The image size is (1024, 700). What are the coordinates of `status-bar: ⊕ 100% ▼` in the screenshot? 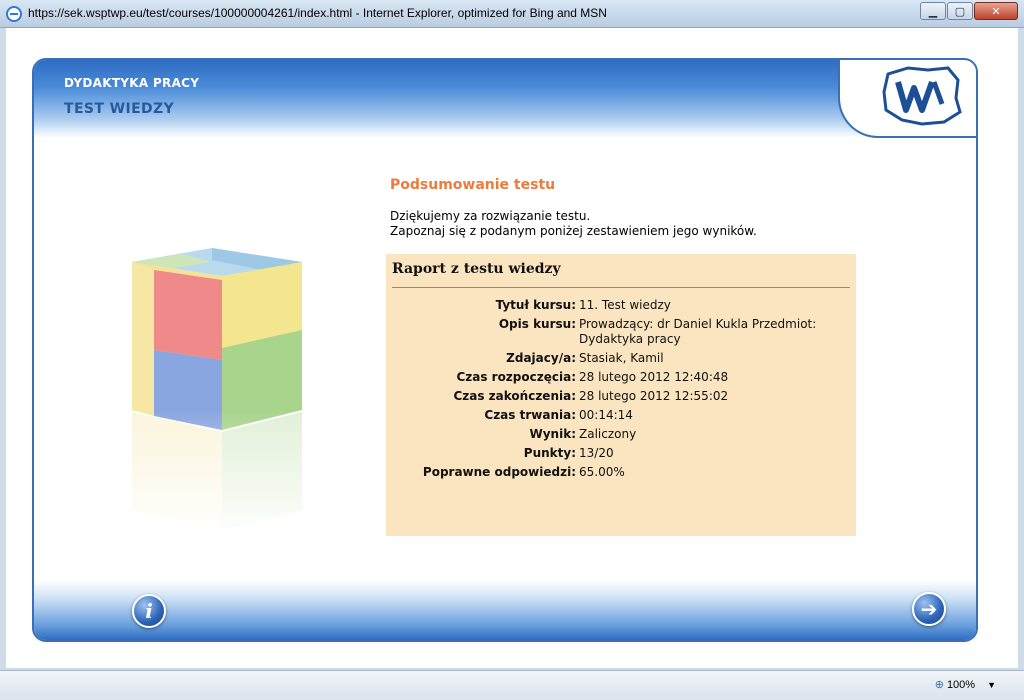 It's located at (512, 685).